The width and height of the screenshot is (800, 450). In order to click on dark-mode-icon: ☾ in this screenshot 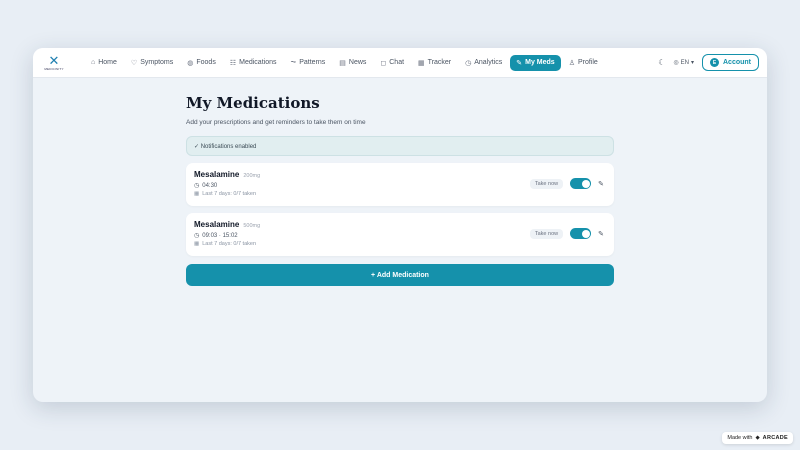, I will do `click(661, 62)`.